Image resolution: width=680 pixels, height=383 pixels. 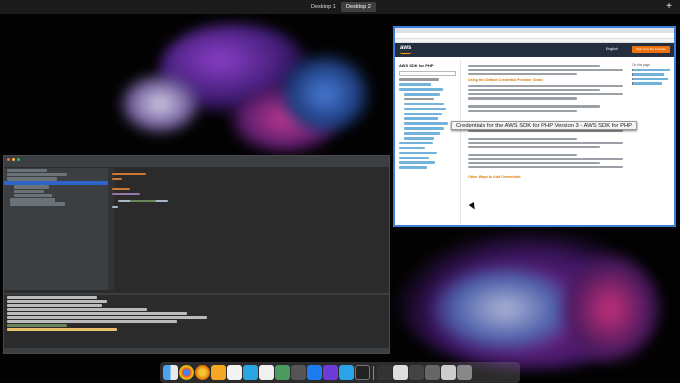 I want to click on close-icon, so click(x=8, y=159).